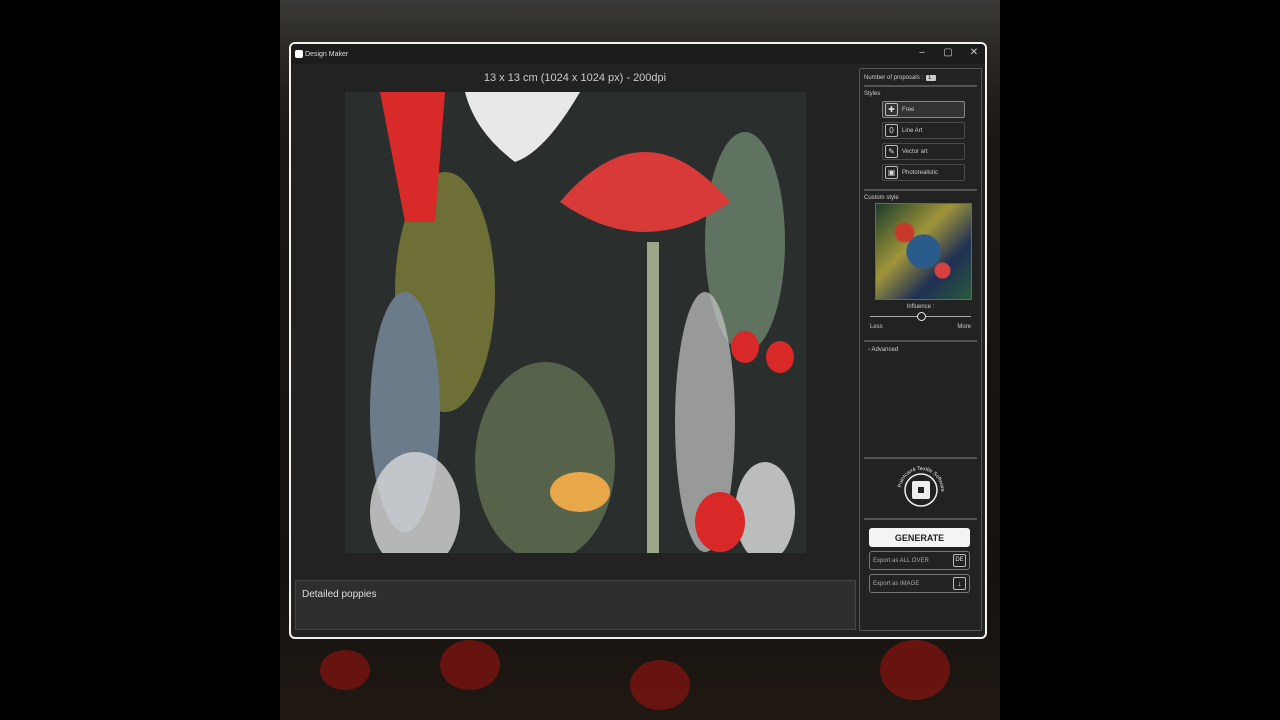 This screenshot has height=720, width=1280. Describe the element at coordinates (908, 109) in the screenshot. I see `style-label: Free` at that location.